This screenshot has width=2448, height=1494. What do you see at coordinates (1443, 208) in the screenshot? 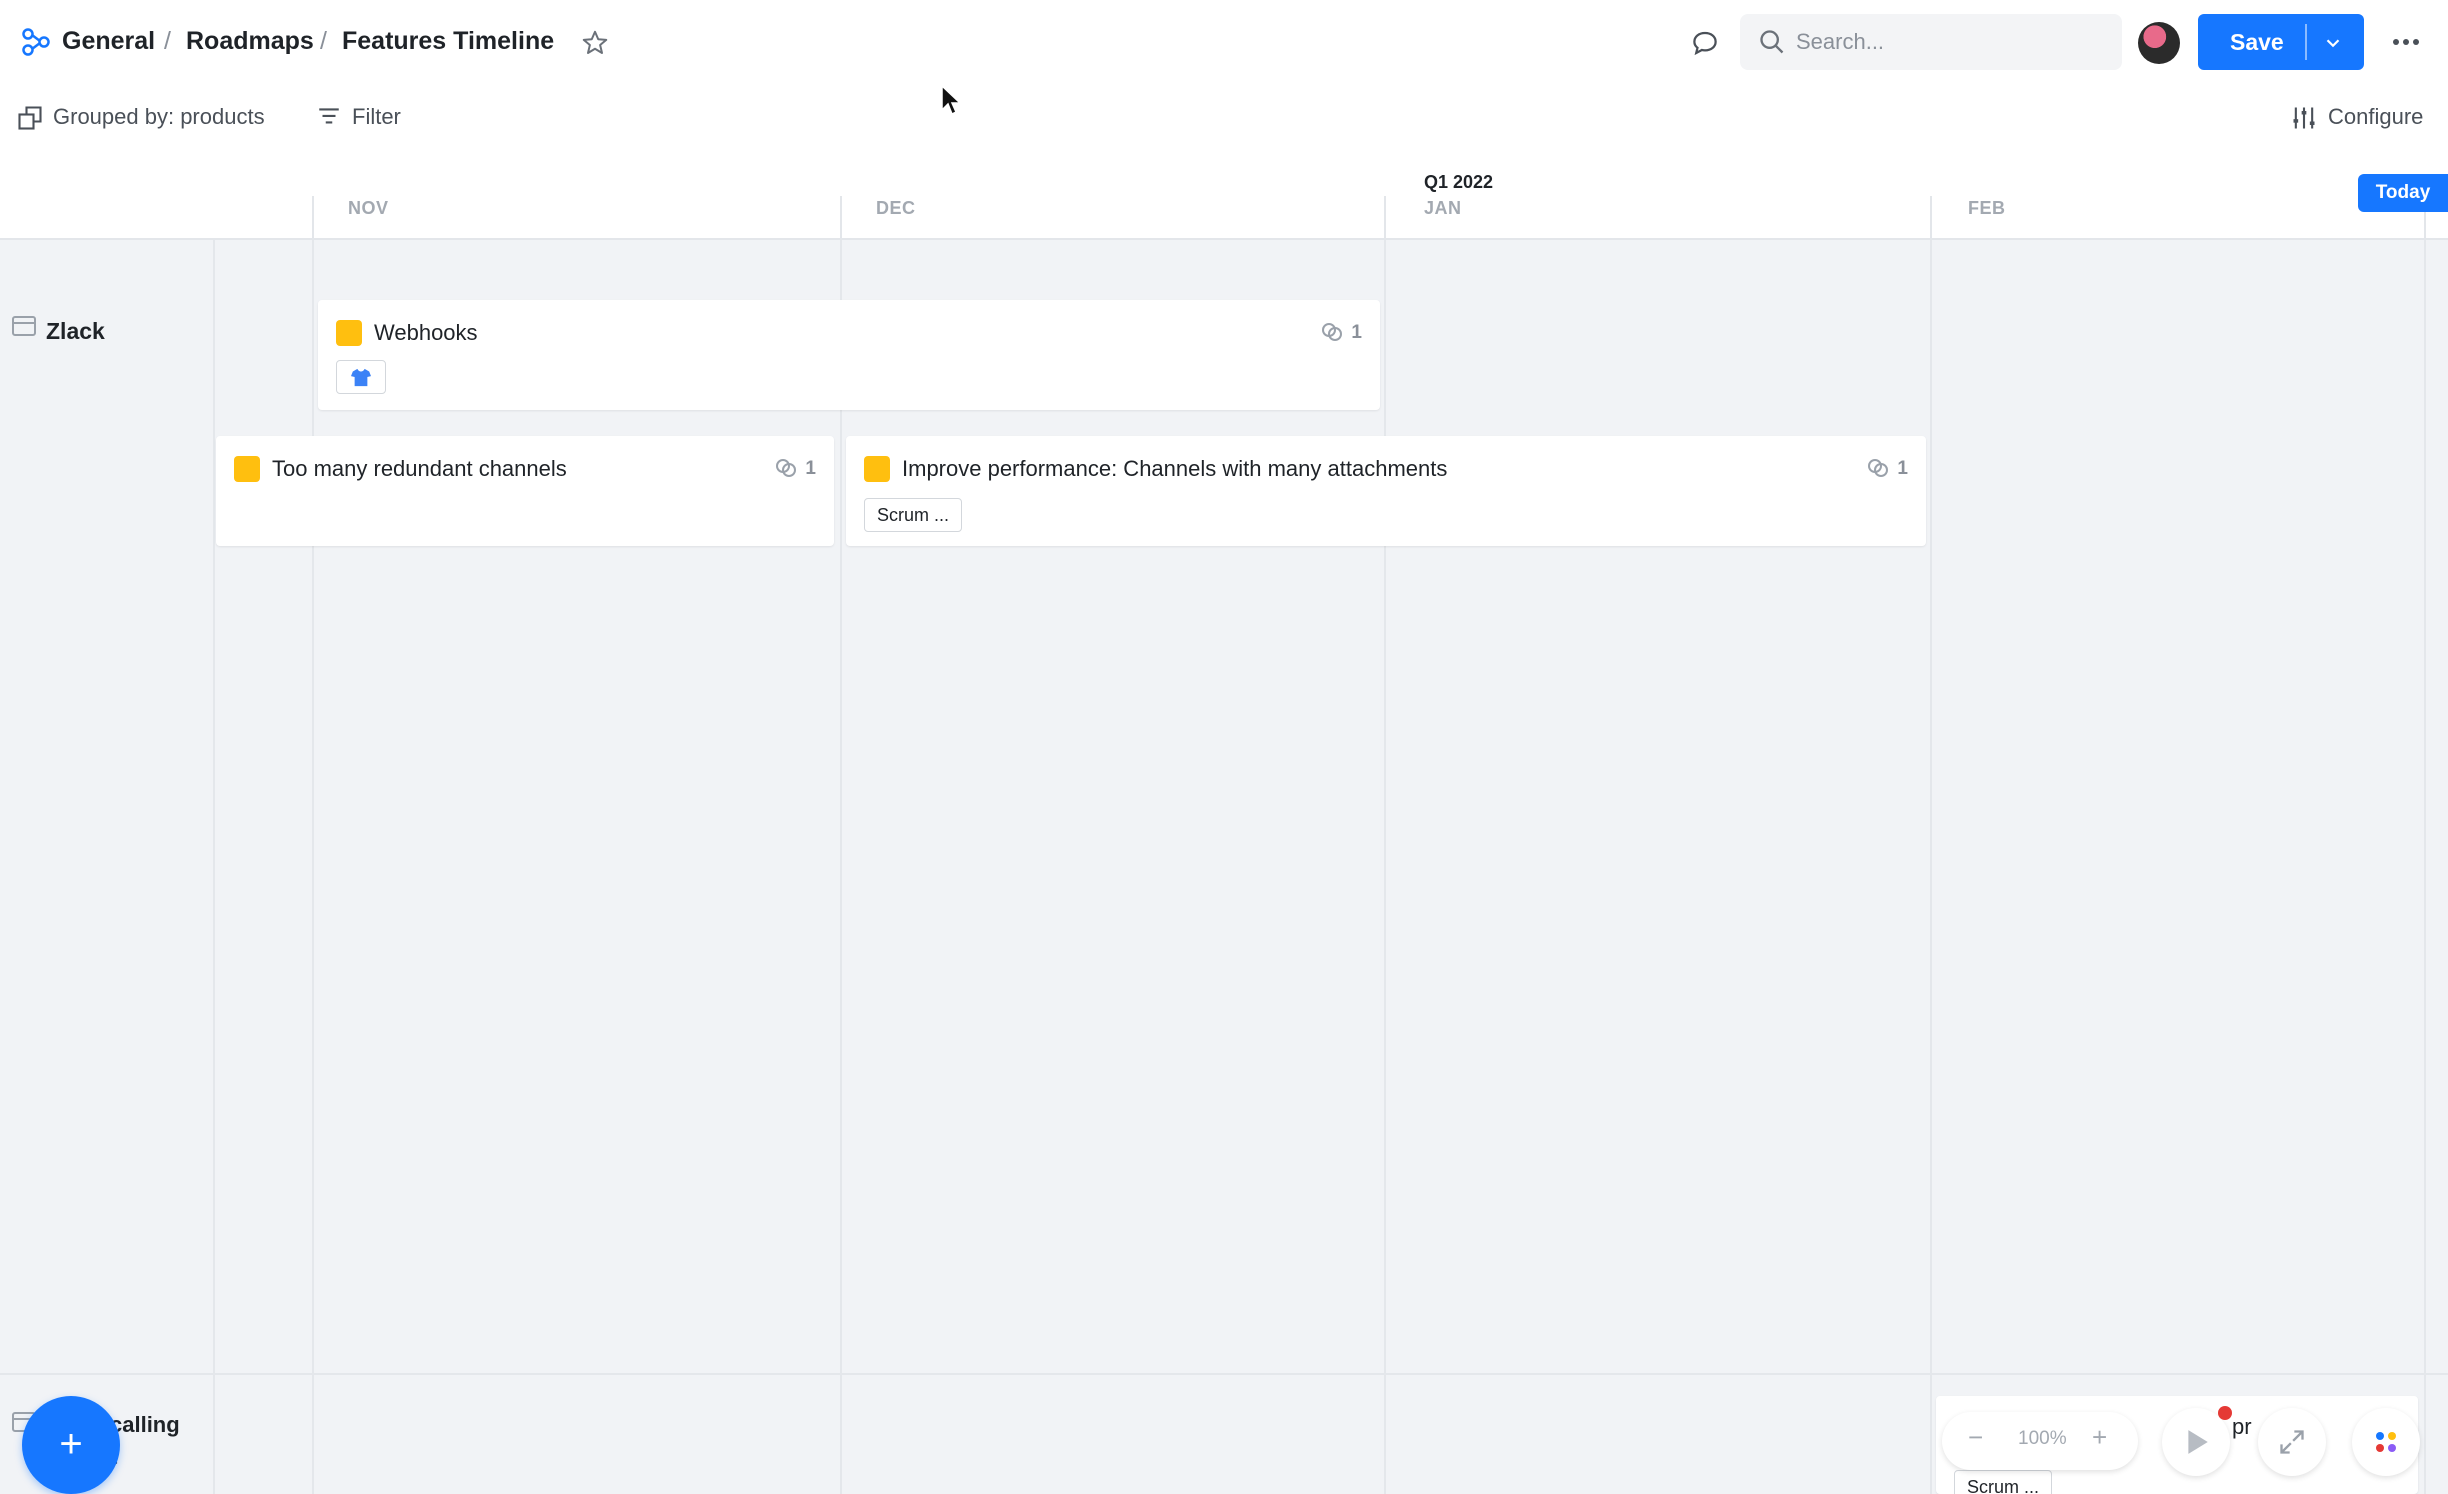
I see `month-label-jan: JAN` at bounding box center [1443, 208].